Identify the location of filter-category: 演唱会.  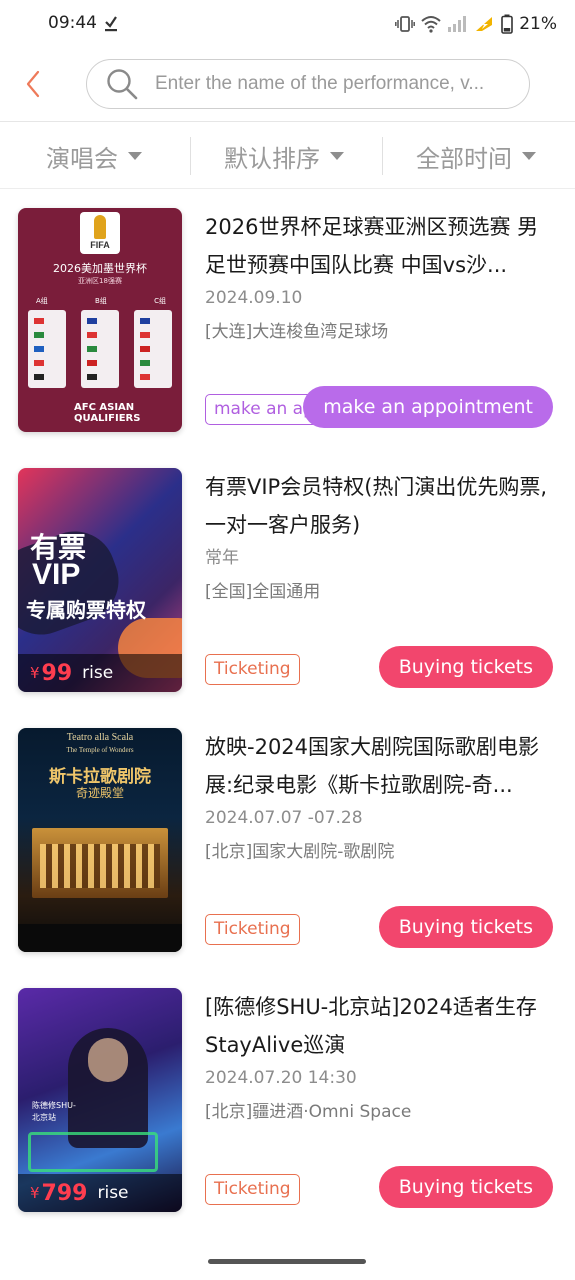
(94, 156).